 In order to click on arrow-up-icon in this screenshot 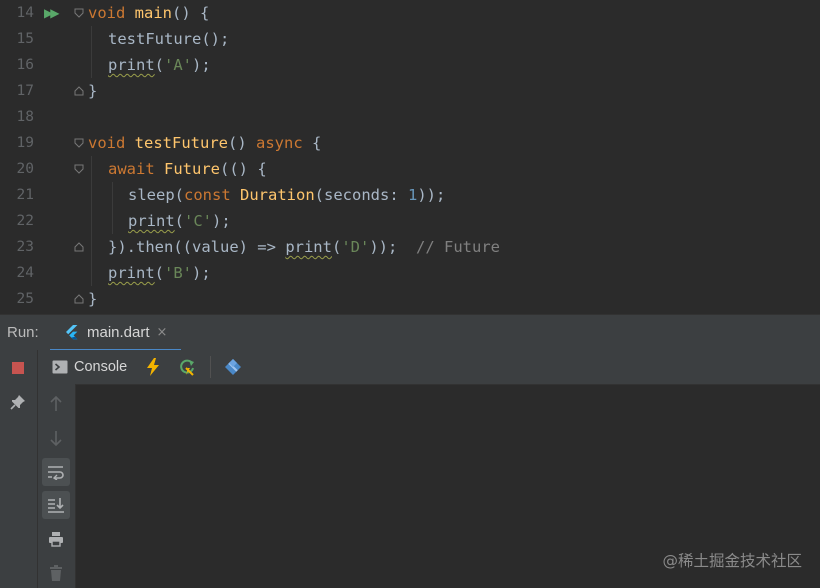, I will do `click(56, 403)`.